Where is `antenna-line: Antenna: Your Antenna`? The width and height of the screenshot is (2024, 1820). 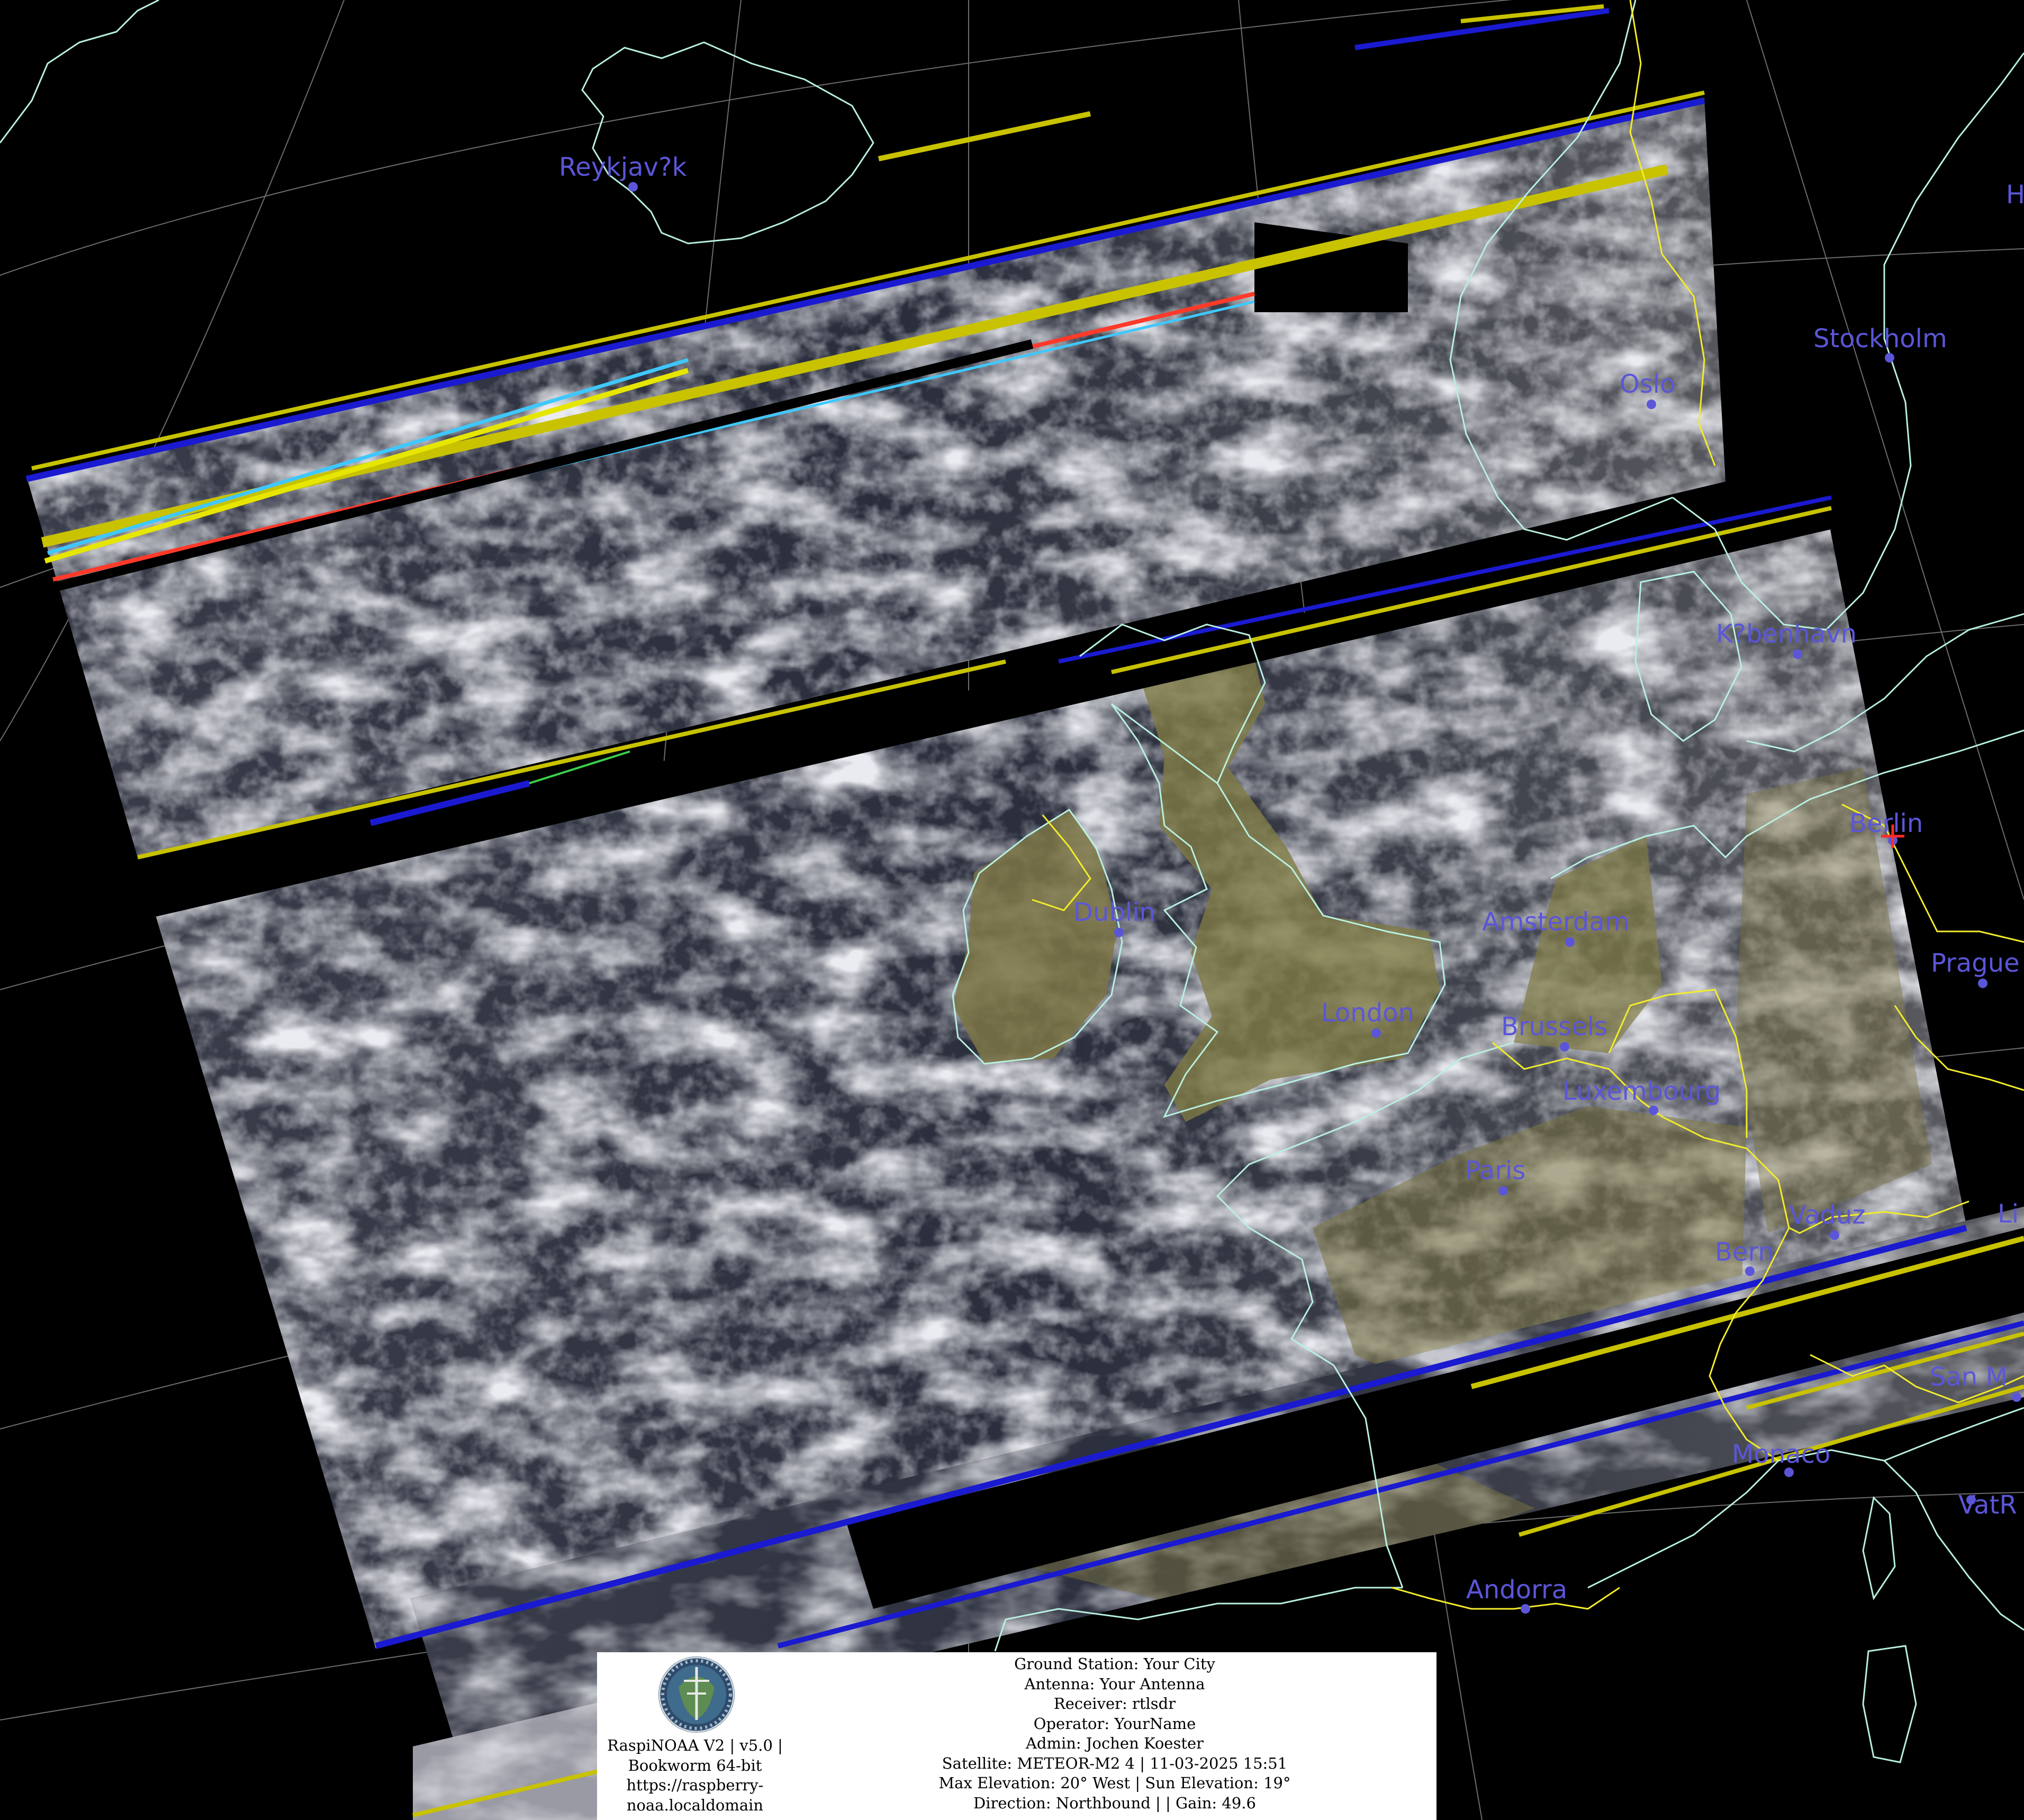
antenna-line: Antenna: Your Antenna is located at coordinates (1114, 1683).